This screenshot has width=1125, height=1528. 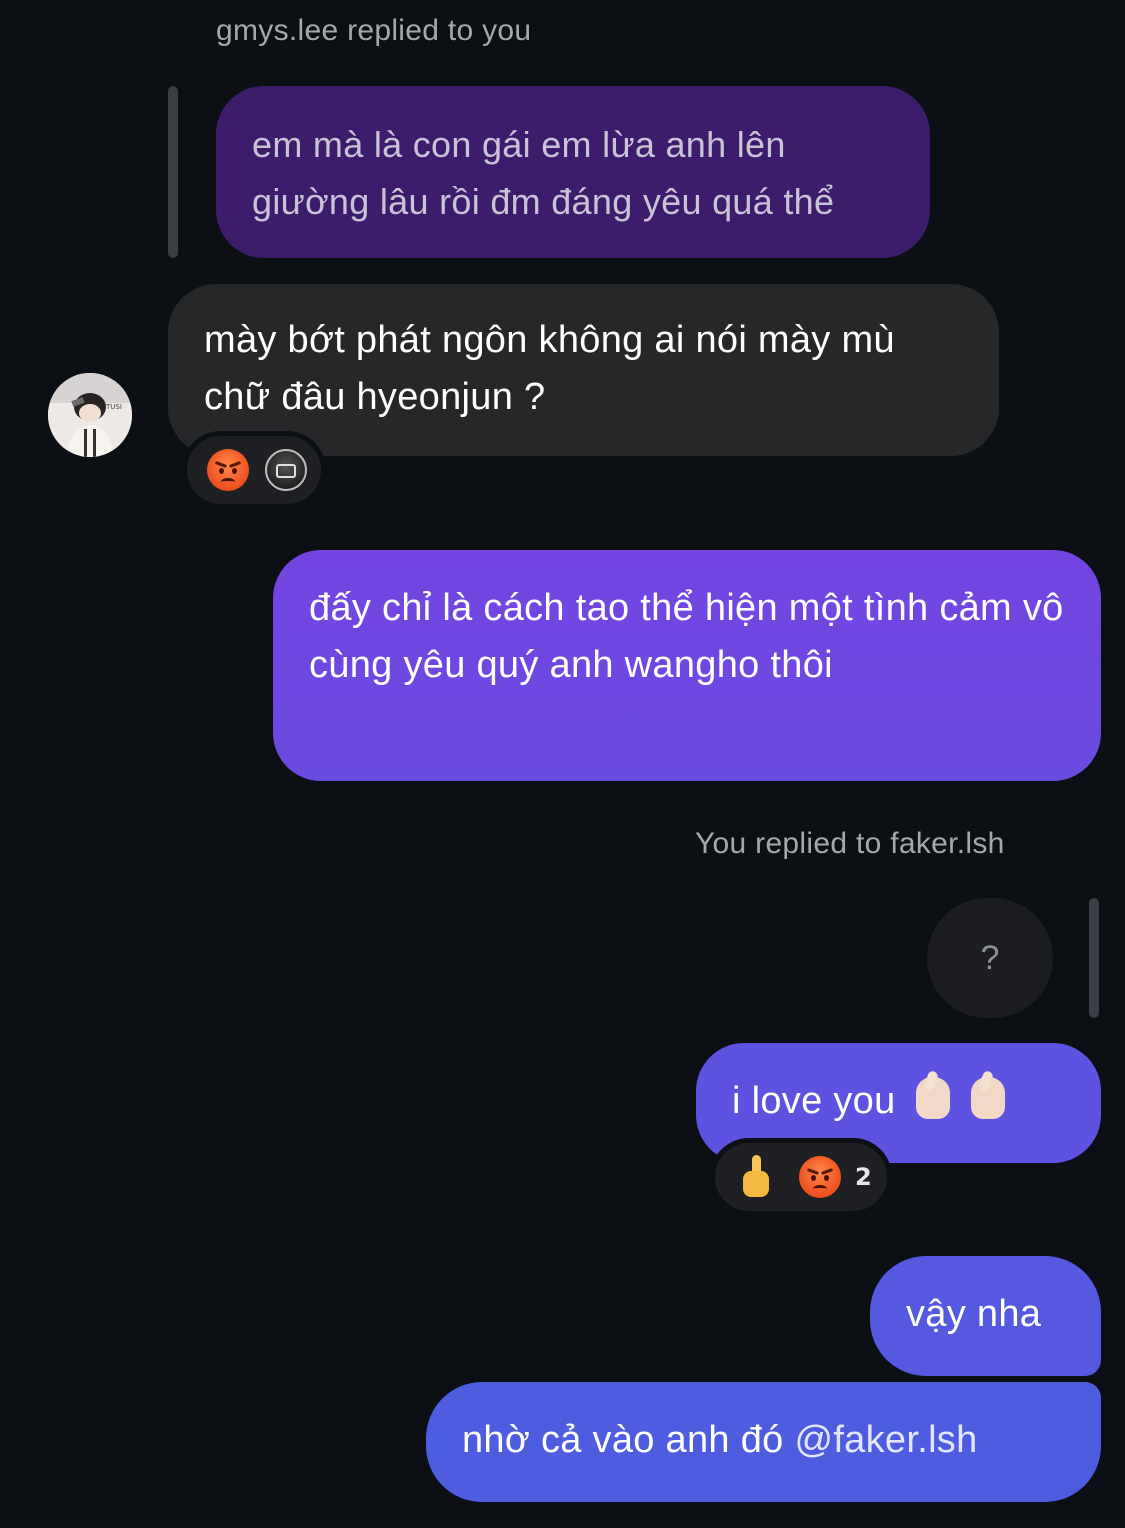 What do you see at coordinates (885, 1440) in the screenshot?
I see `user-mention-link: @faker.lsh` at bounding box center [885, 1440].